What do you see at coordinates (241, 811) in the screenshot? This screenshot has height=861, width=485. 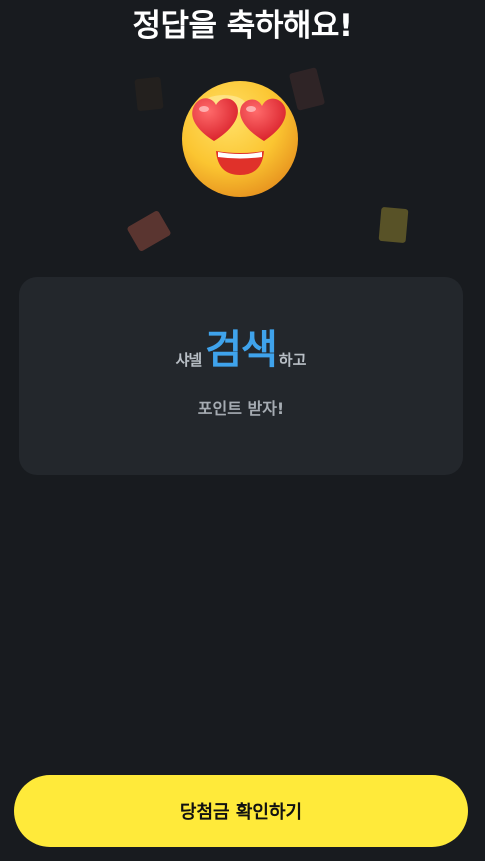 I see `check-prize-button: 당첨금 확인하기` at bounding box center [241, 811].